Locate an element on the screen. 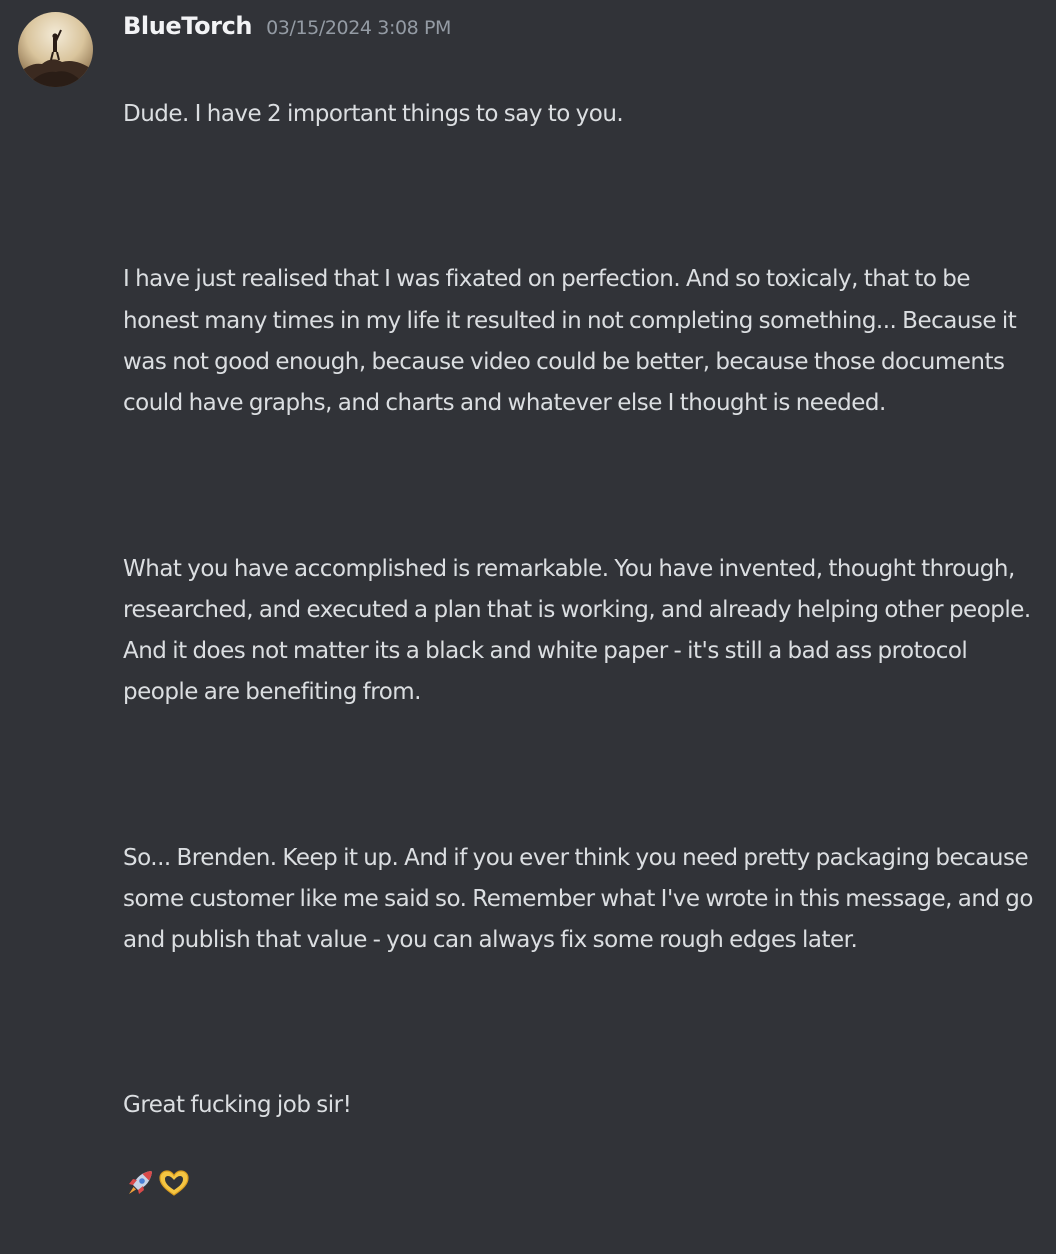 Image resolution: width=1056 pixels, height=1254 pixels. avatar-image is located at coordinates (55, 49).